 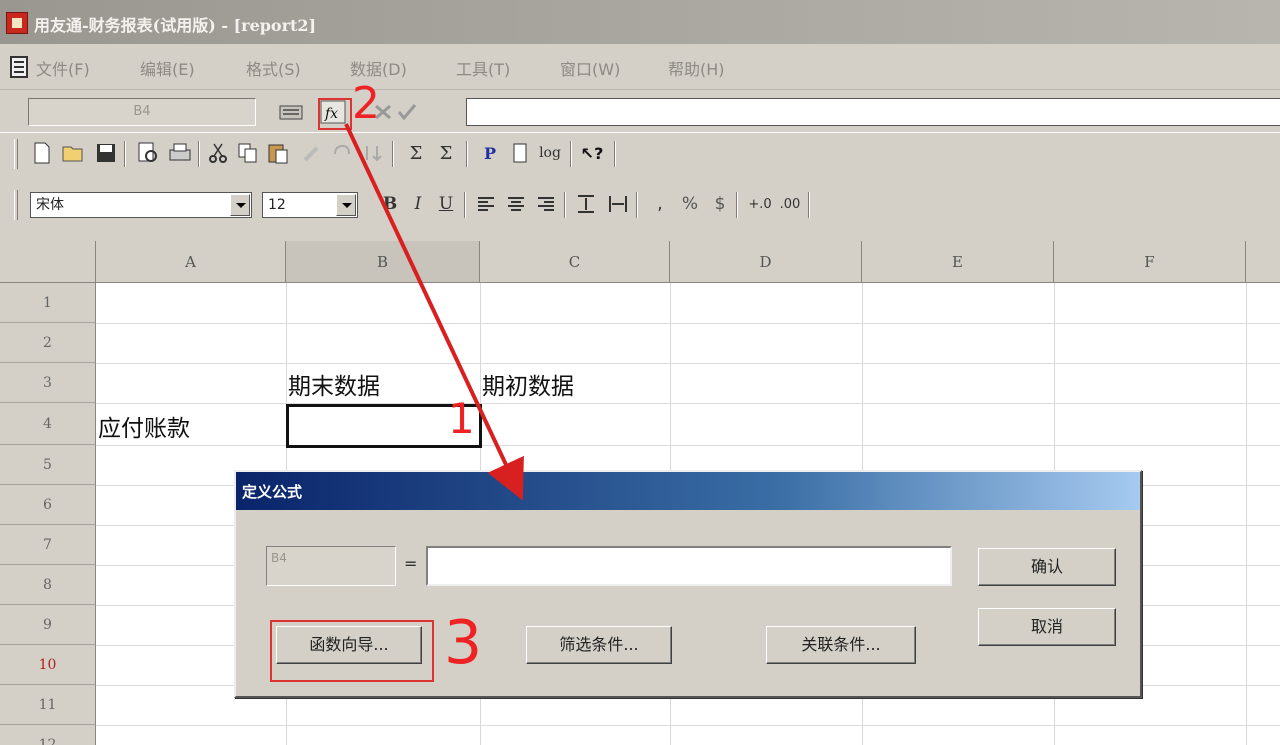 I want to click on print-icon, so click(x=180, y=153).